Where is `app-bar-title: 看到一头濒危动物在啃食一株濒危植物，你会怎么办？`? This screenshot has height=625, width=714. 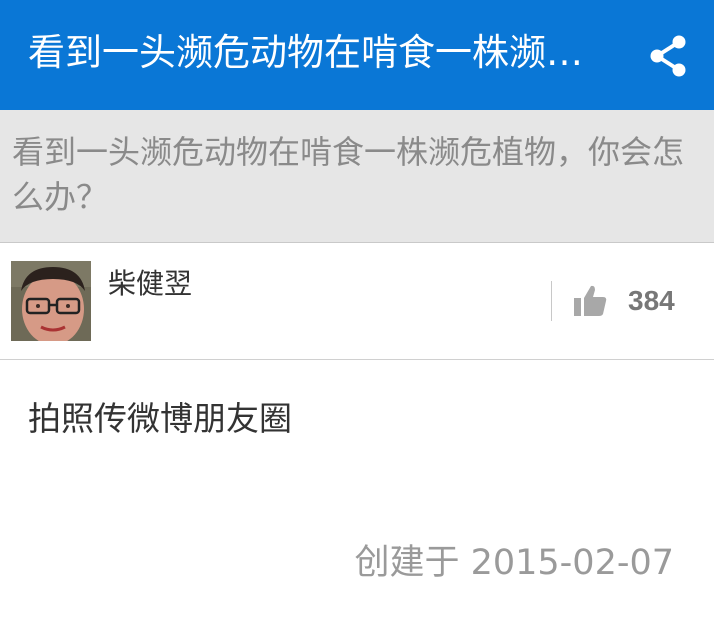
app-bar-title: 看到一头濒危动物在啃食一株濒危植物，你会怎么办？ is located at coordinates (315, 52).